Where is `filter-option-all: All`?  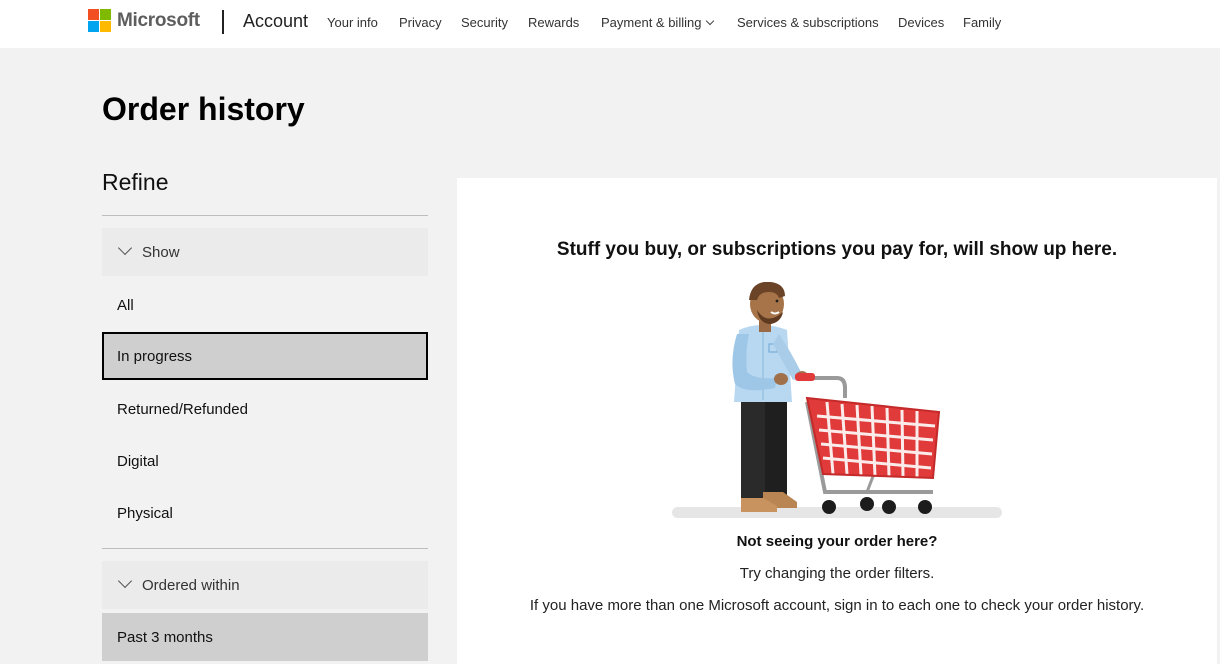 filter-option-all: All is located at coordinates (265, 305).